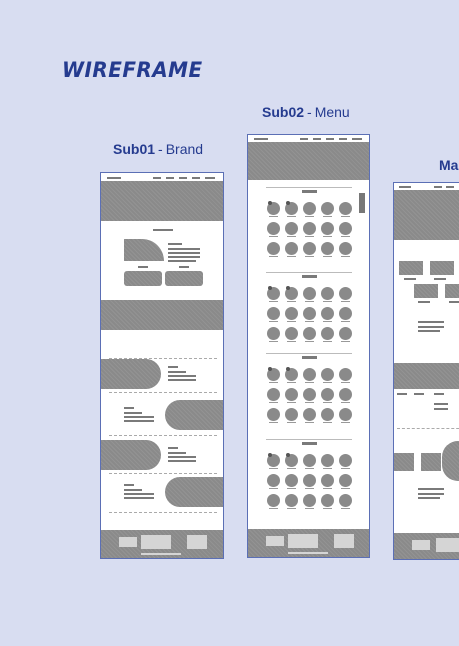 The width and height of the screenshot is (459, 646). Describe the element at coordinates (332, 112) in the screenshot. I see `caption-name: Menu` at that location.